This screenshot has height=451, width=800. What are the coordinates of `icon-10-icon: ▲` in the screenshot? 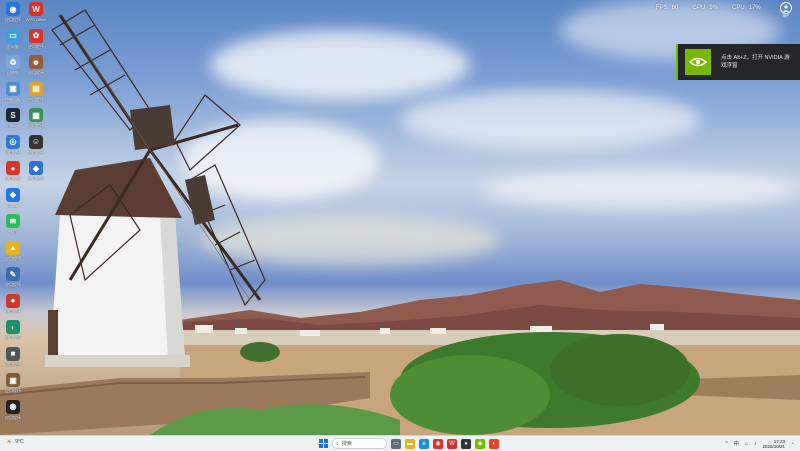 It's located at (13, 247).